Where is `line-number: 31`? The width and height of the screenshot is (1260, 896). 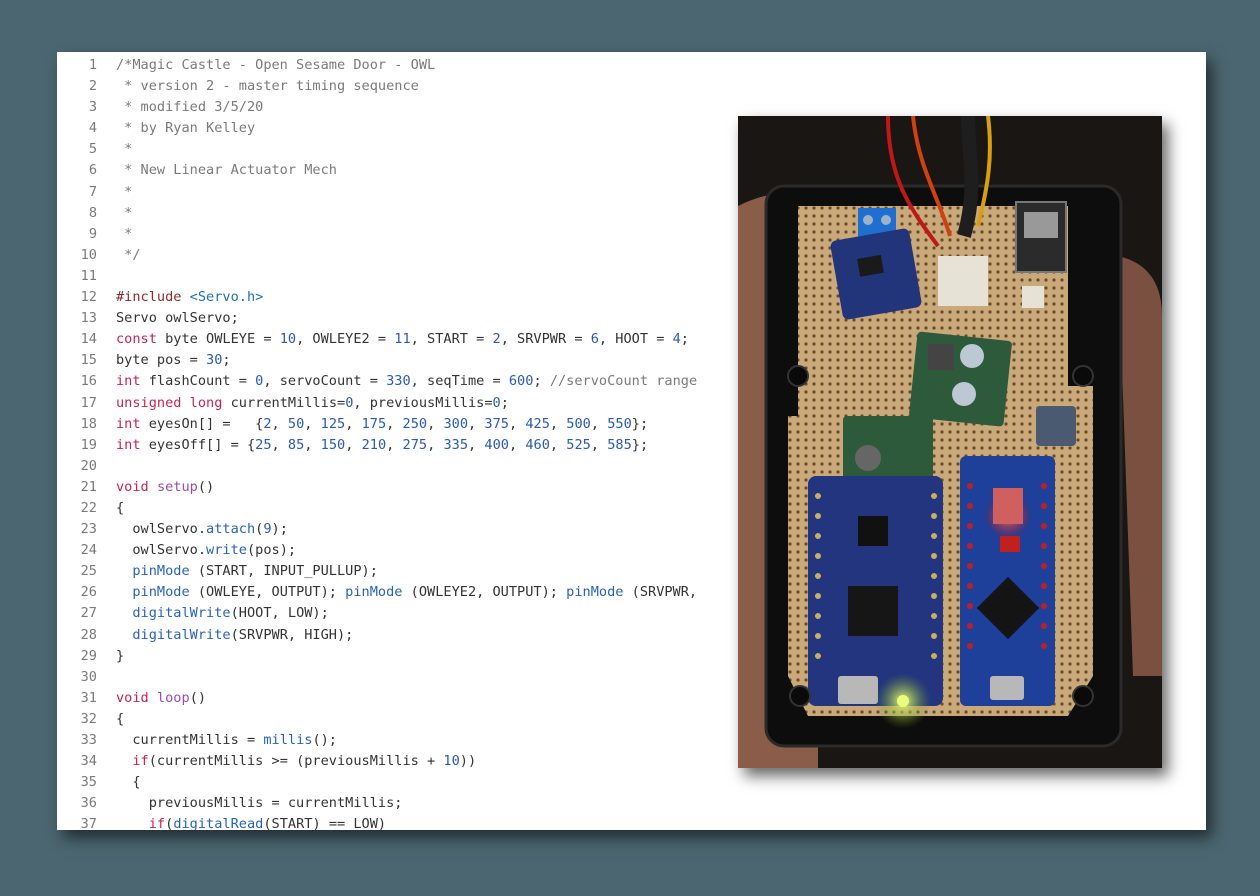
line-number: 31 is located at coordinates (88, 697).